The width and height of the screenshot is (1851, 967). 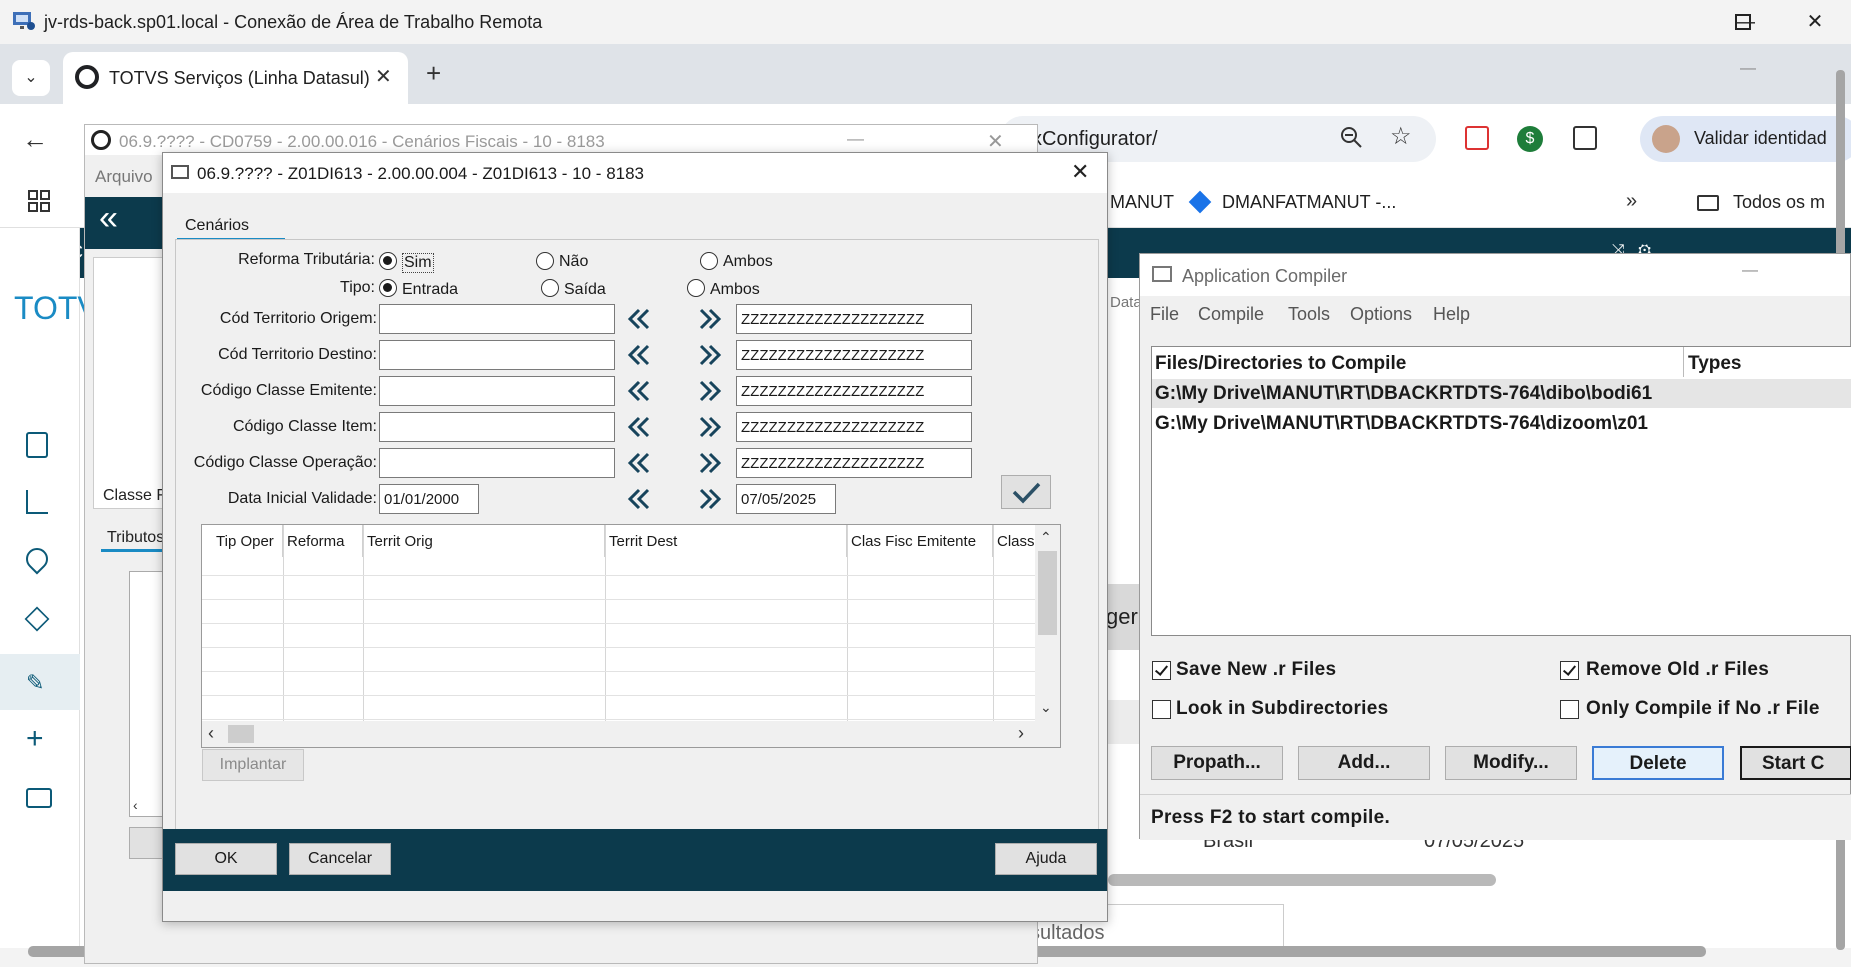 What do you see at coordinates (1161, 670) in the screenshot?
I see `save-new-checkbox` at bounding box center [1161, 670].